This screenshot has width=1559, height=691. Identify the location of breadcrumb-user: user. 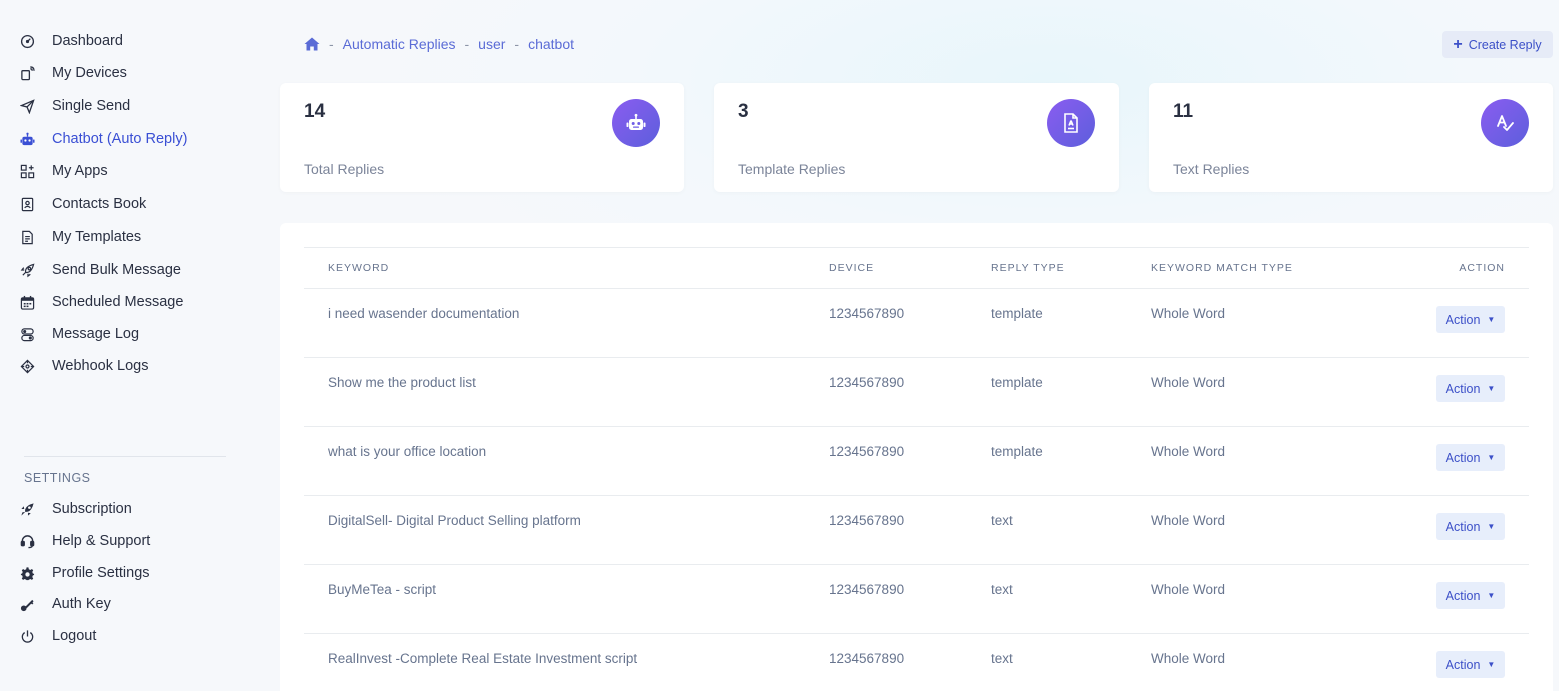
(491, 44).